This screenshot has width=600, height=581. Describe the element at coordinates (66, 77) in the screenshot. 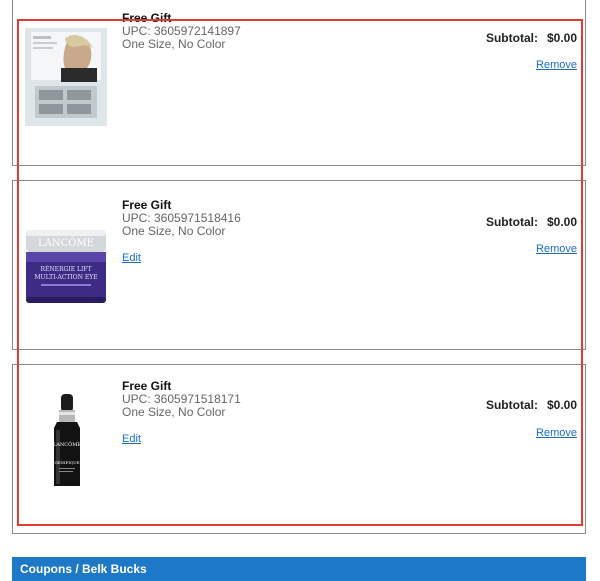

I see `product-image-sample-card` at that location.